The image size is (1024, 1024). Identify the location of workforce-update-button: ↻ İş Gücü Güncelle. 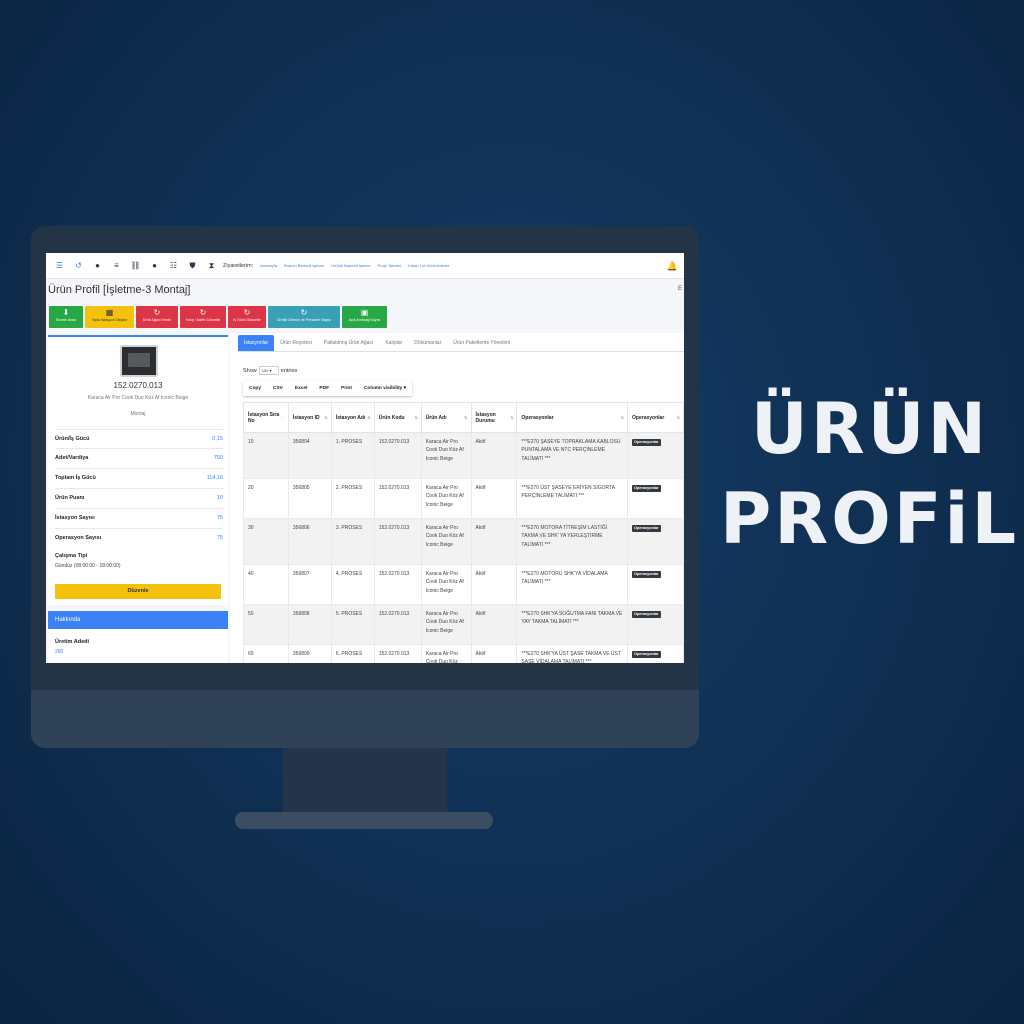
(247, 317).